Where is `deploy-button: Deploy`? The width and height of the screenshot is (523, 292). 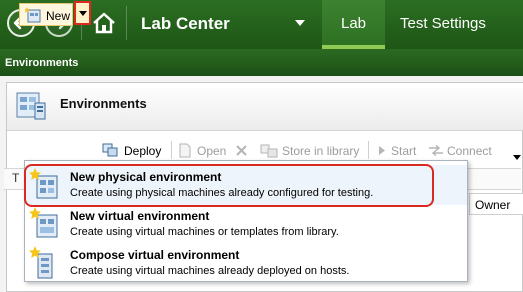 deploy-button: Deploy is located at coordinates (142, 151).